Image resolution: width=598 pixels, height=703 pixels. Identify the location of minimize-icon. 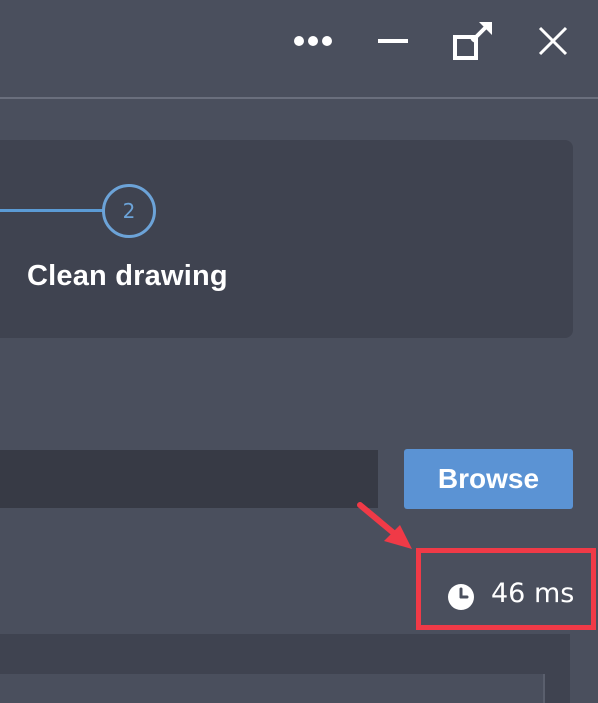
(393, 41).